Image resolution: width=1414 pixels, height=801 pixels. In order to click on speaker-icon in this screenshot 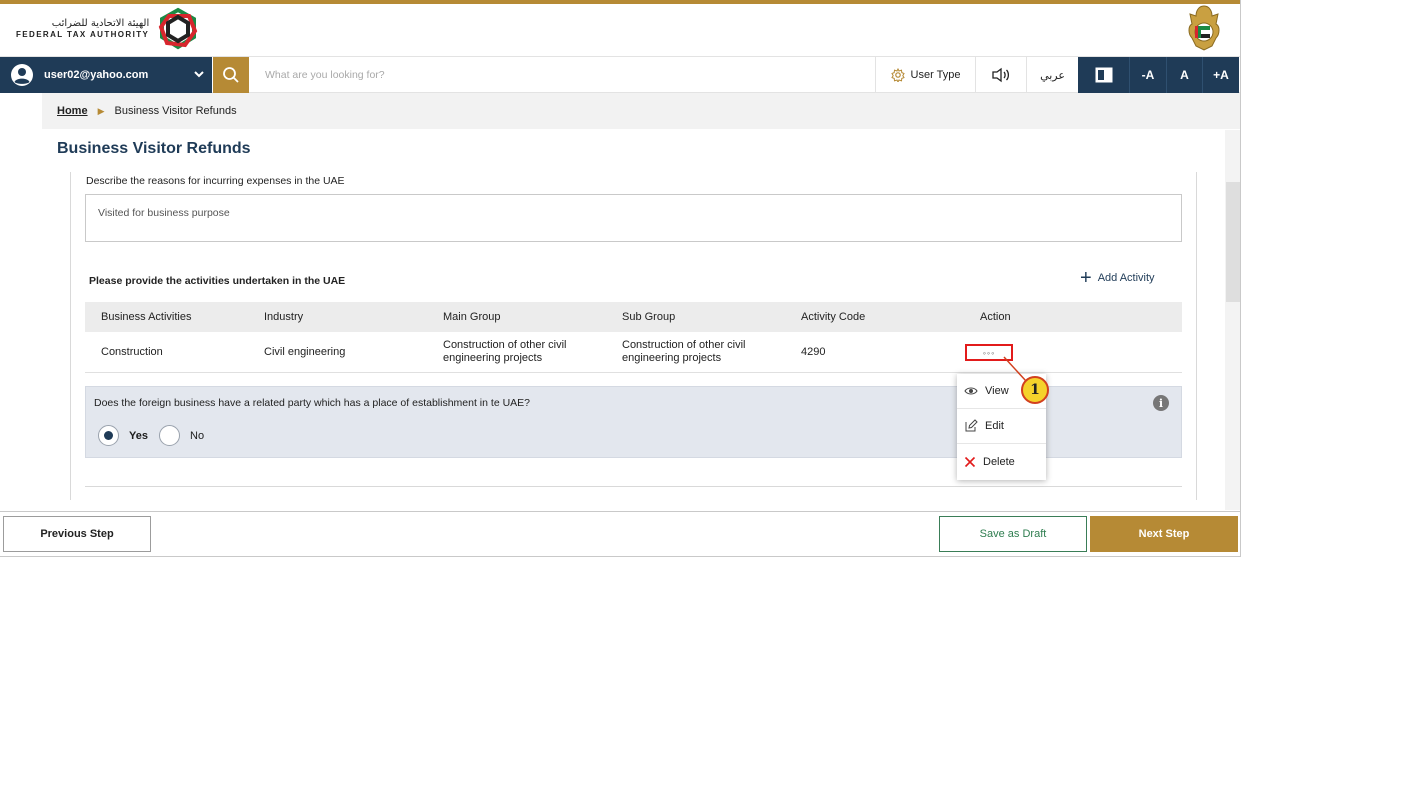, I will do `click(1001, 75)`.